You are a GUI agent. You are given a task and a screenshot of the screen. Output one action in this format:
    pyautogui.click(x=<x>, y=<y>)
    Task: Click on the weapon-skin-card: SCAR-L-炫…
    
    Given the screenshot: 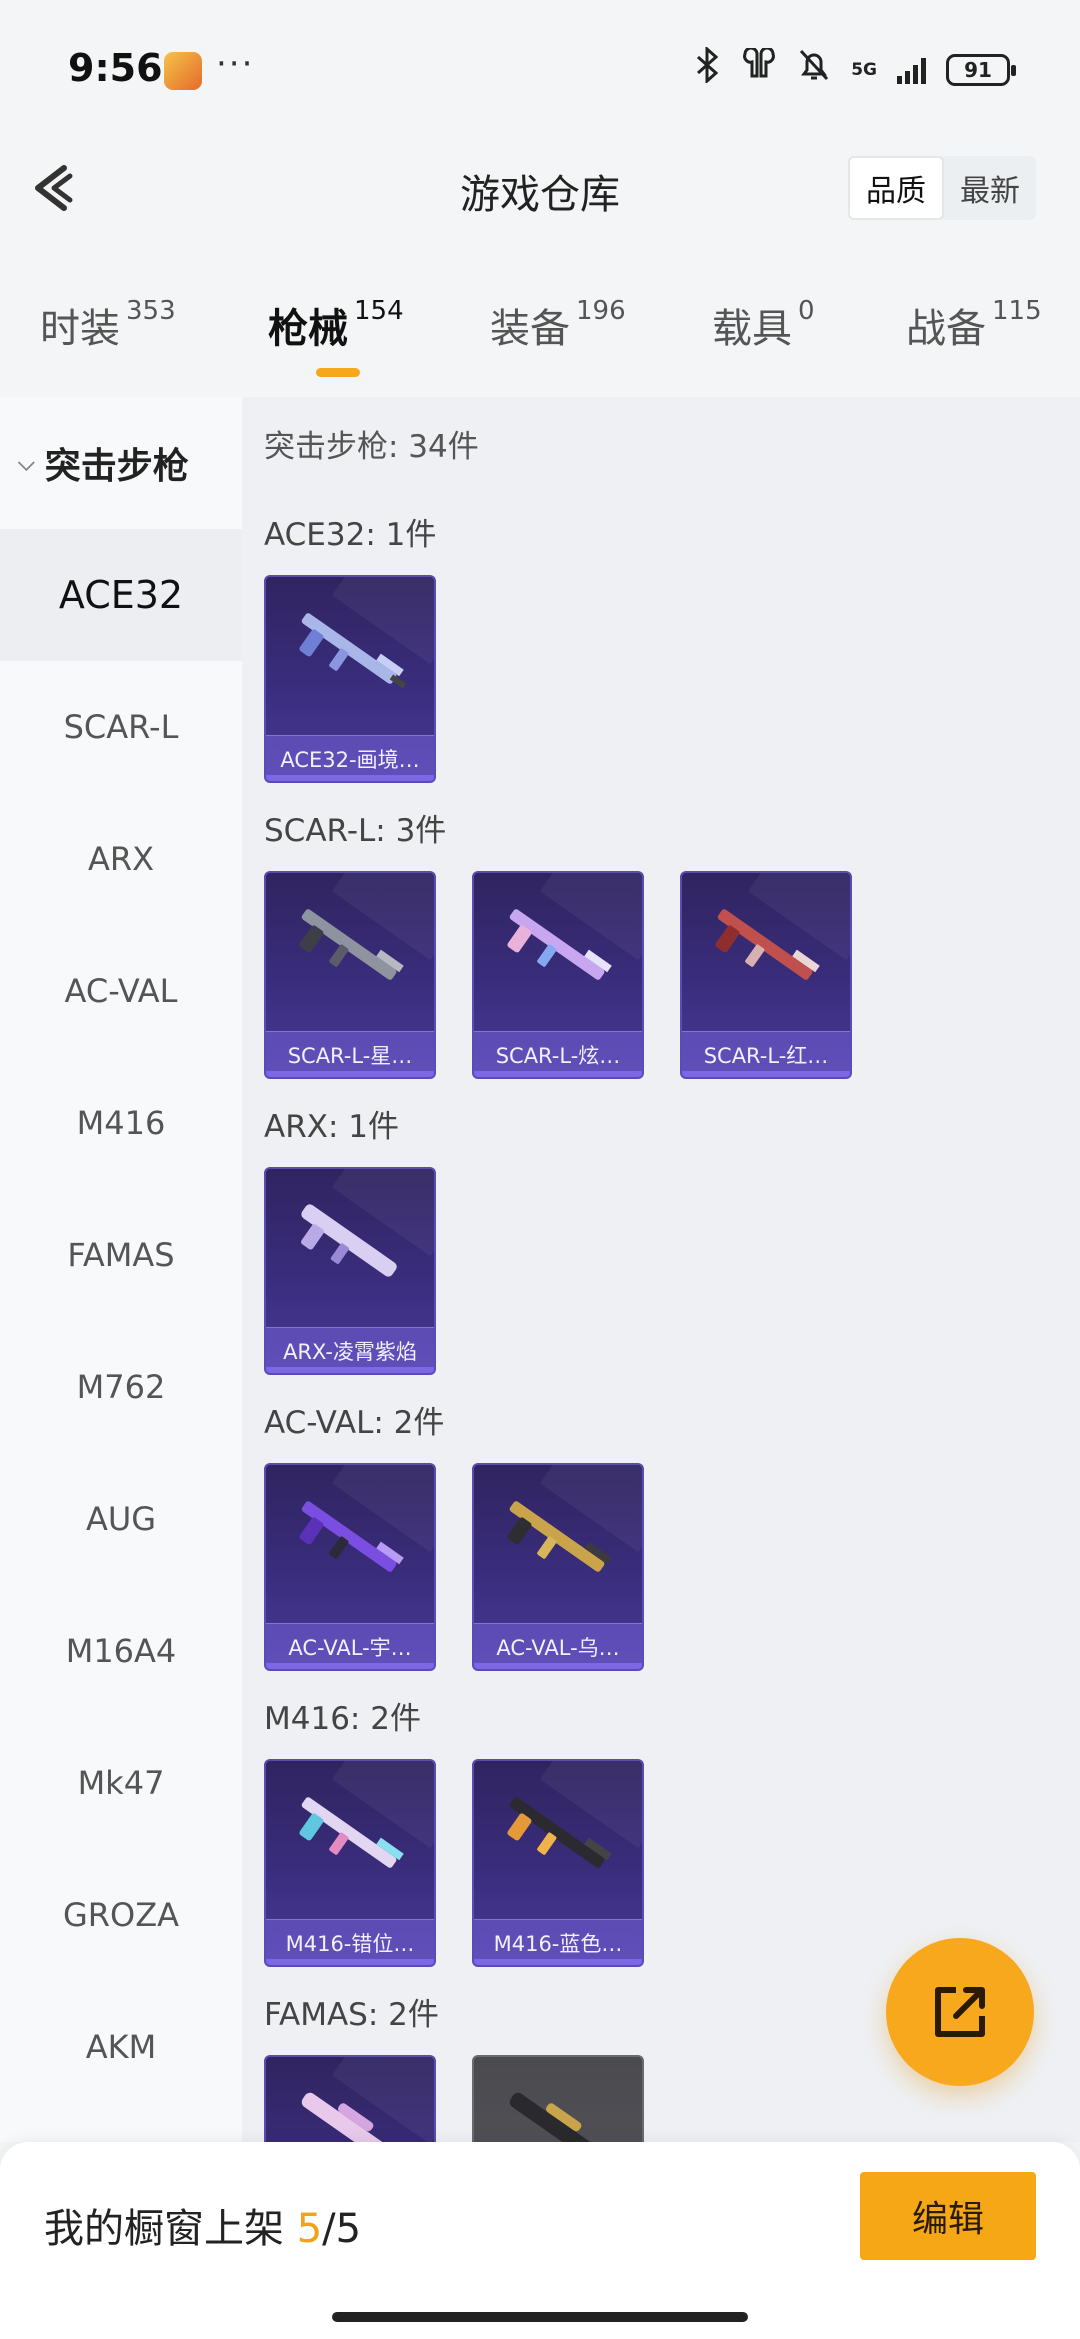 What is the action you would take?
    pyautogui.click(x=558, y=975)
    